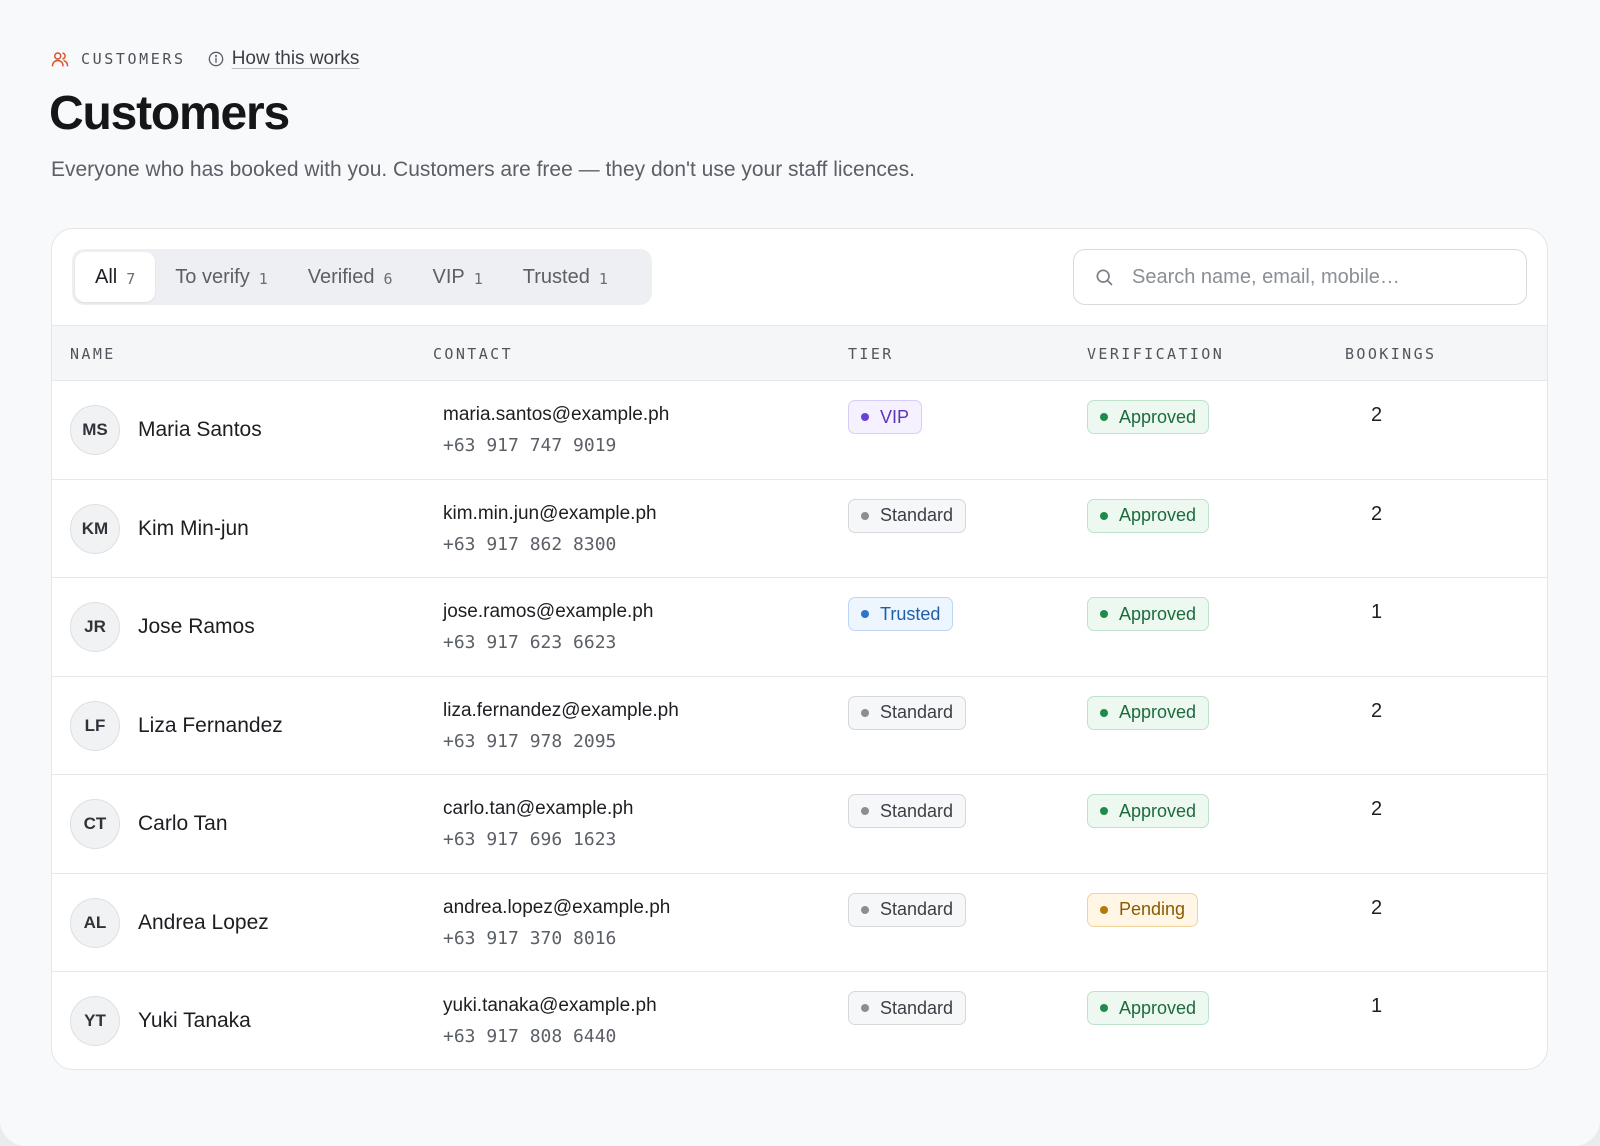 Image resolution: width=1600 pixels, height=1146 pixels. What do you see at coordinates (556, 414) in the screenshot?
I see `customer-email: maria.santos@example.ph` at bounding box center [556, 414].